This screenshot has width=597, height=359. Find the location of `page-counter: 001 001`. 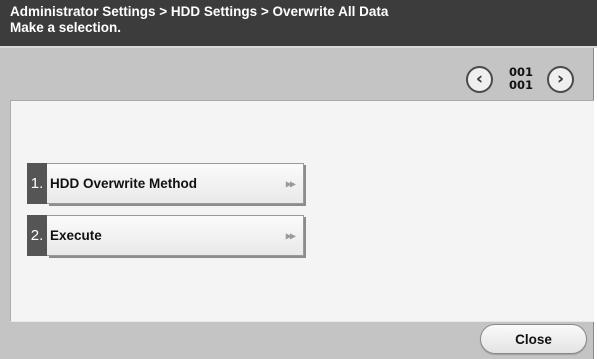

page-counter: 001 001 is located at coordinates (521, 79).